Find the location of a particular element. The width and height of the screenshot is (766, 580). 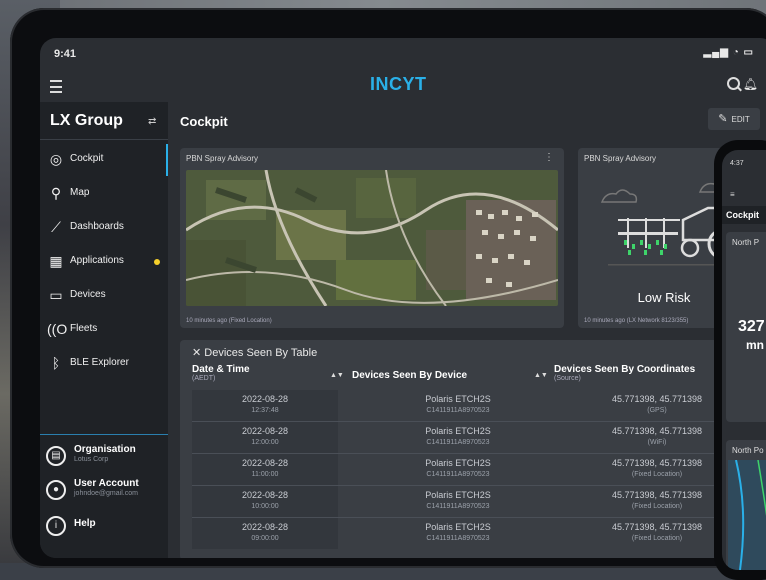

grid-icon: ▦ is located at coordinates (56, 261).